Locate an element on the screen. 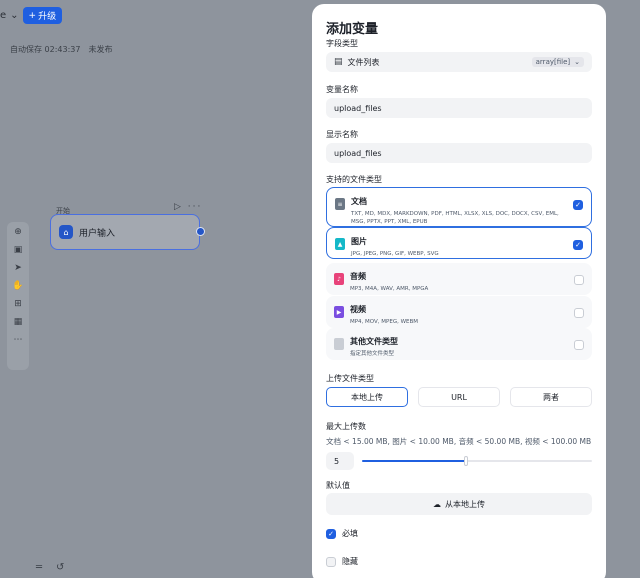  other-file-icon is located at coordinates (339, 344).